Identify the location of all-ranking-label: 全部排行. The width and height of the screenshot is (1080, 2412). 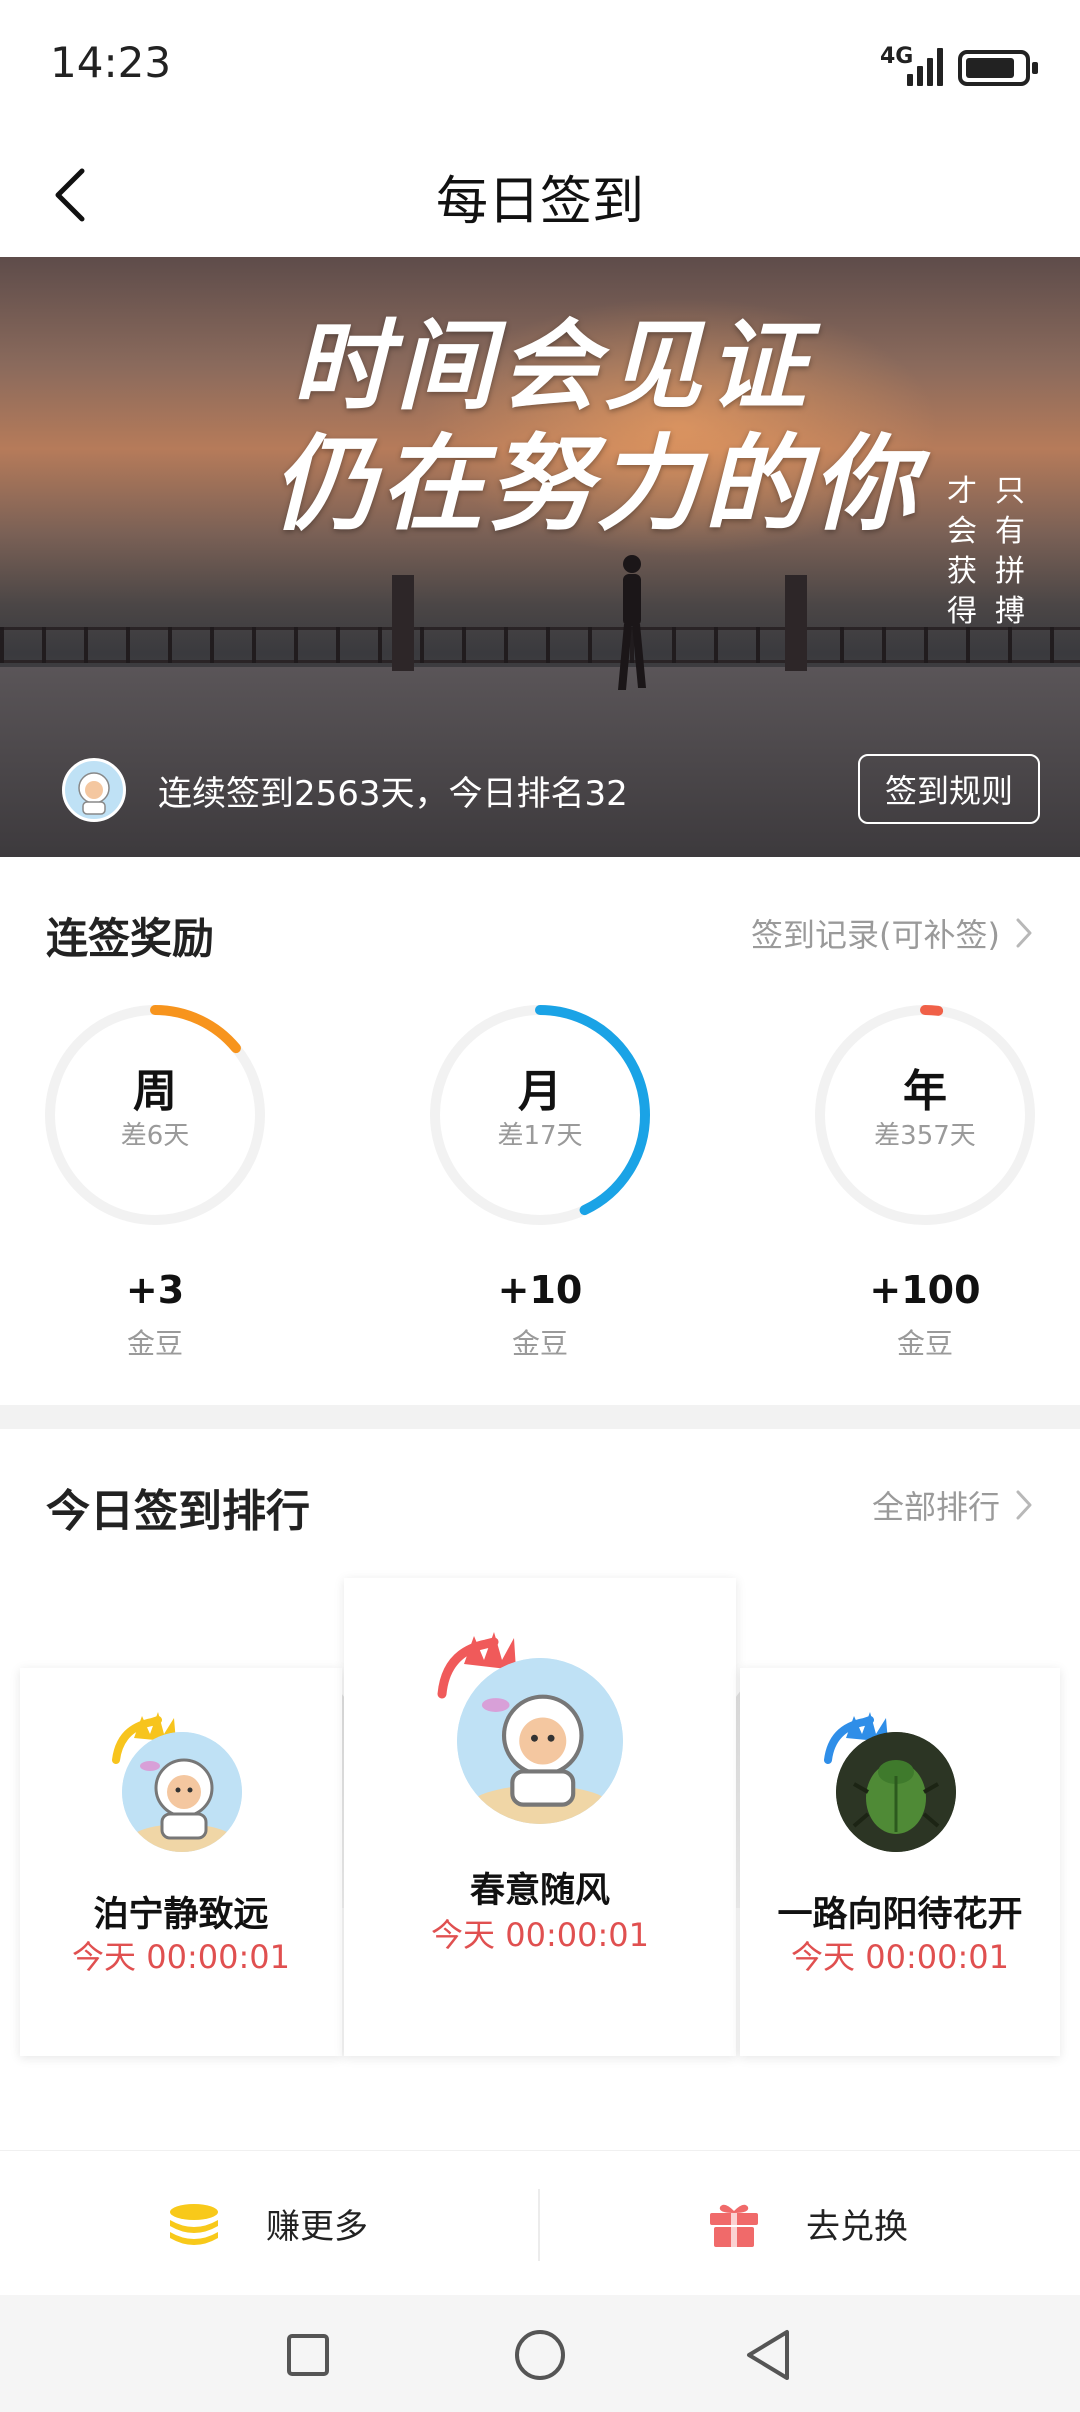
(935, 1507).